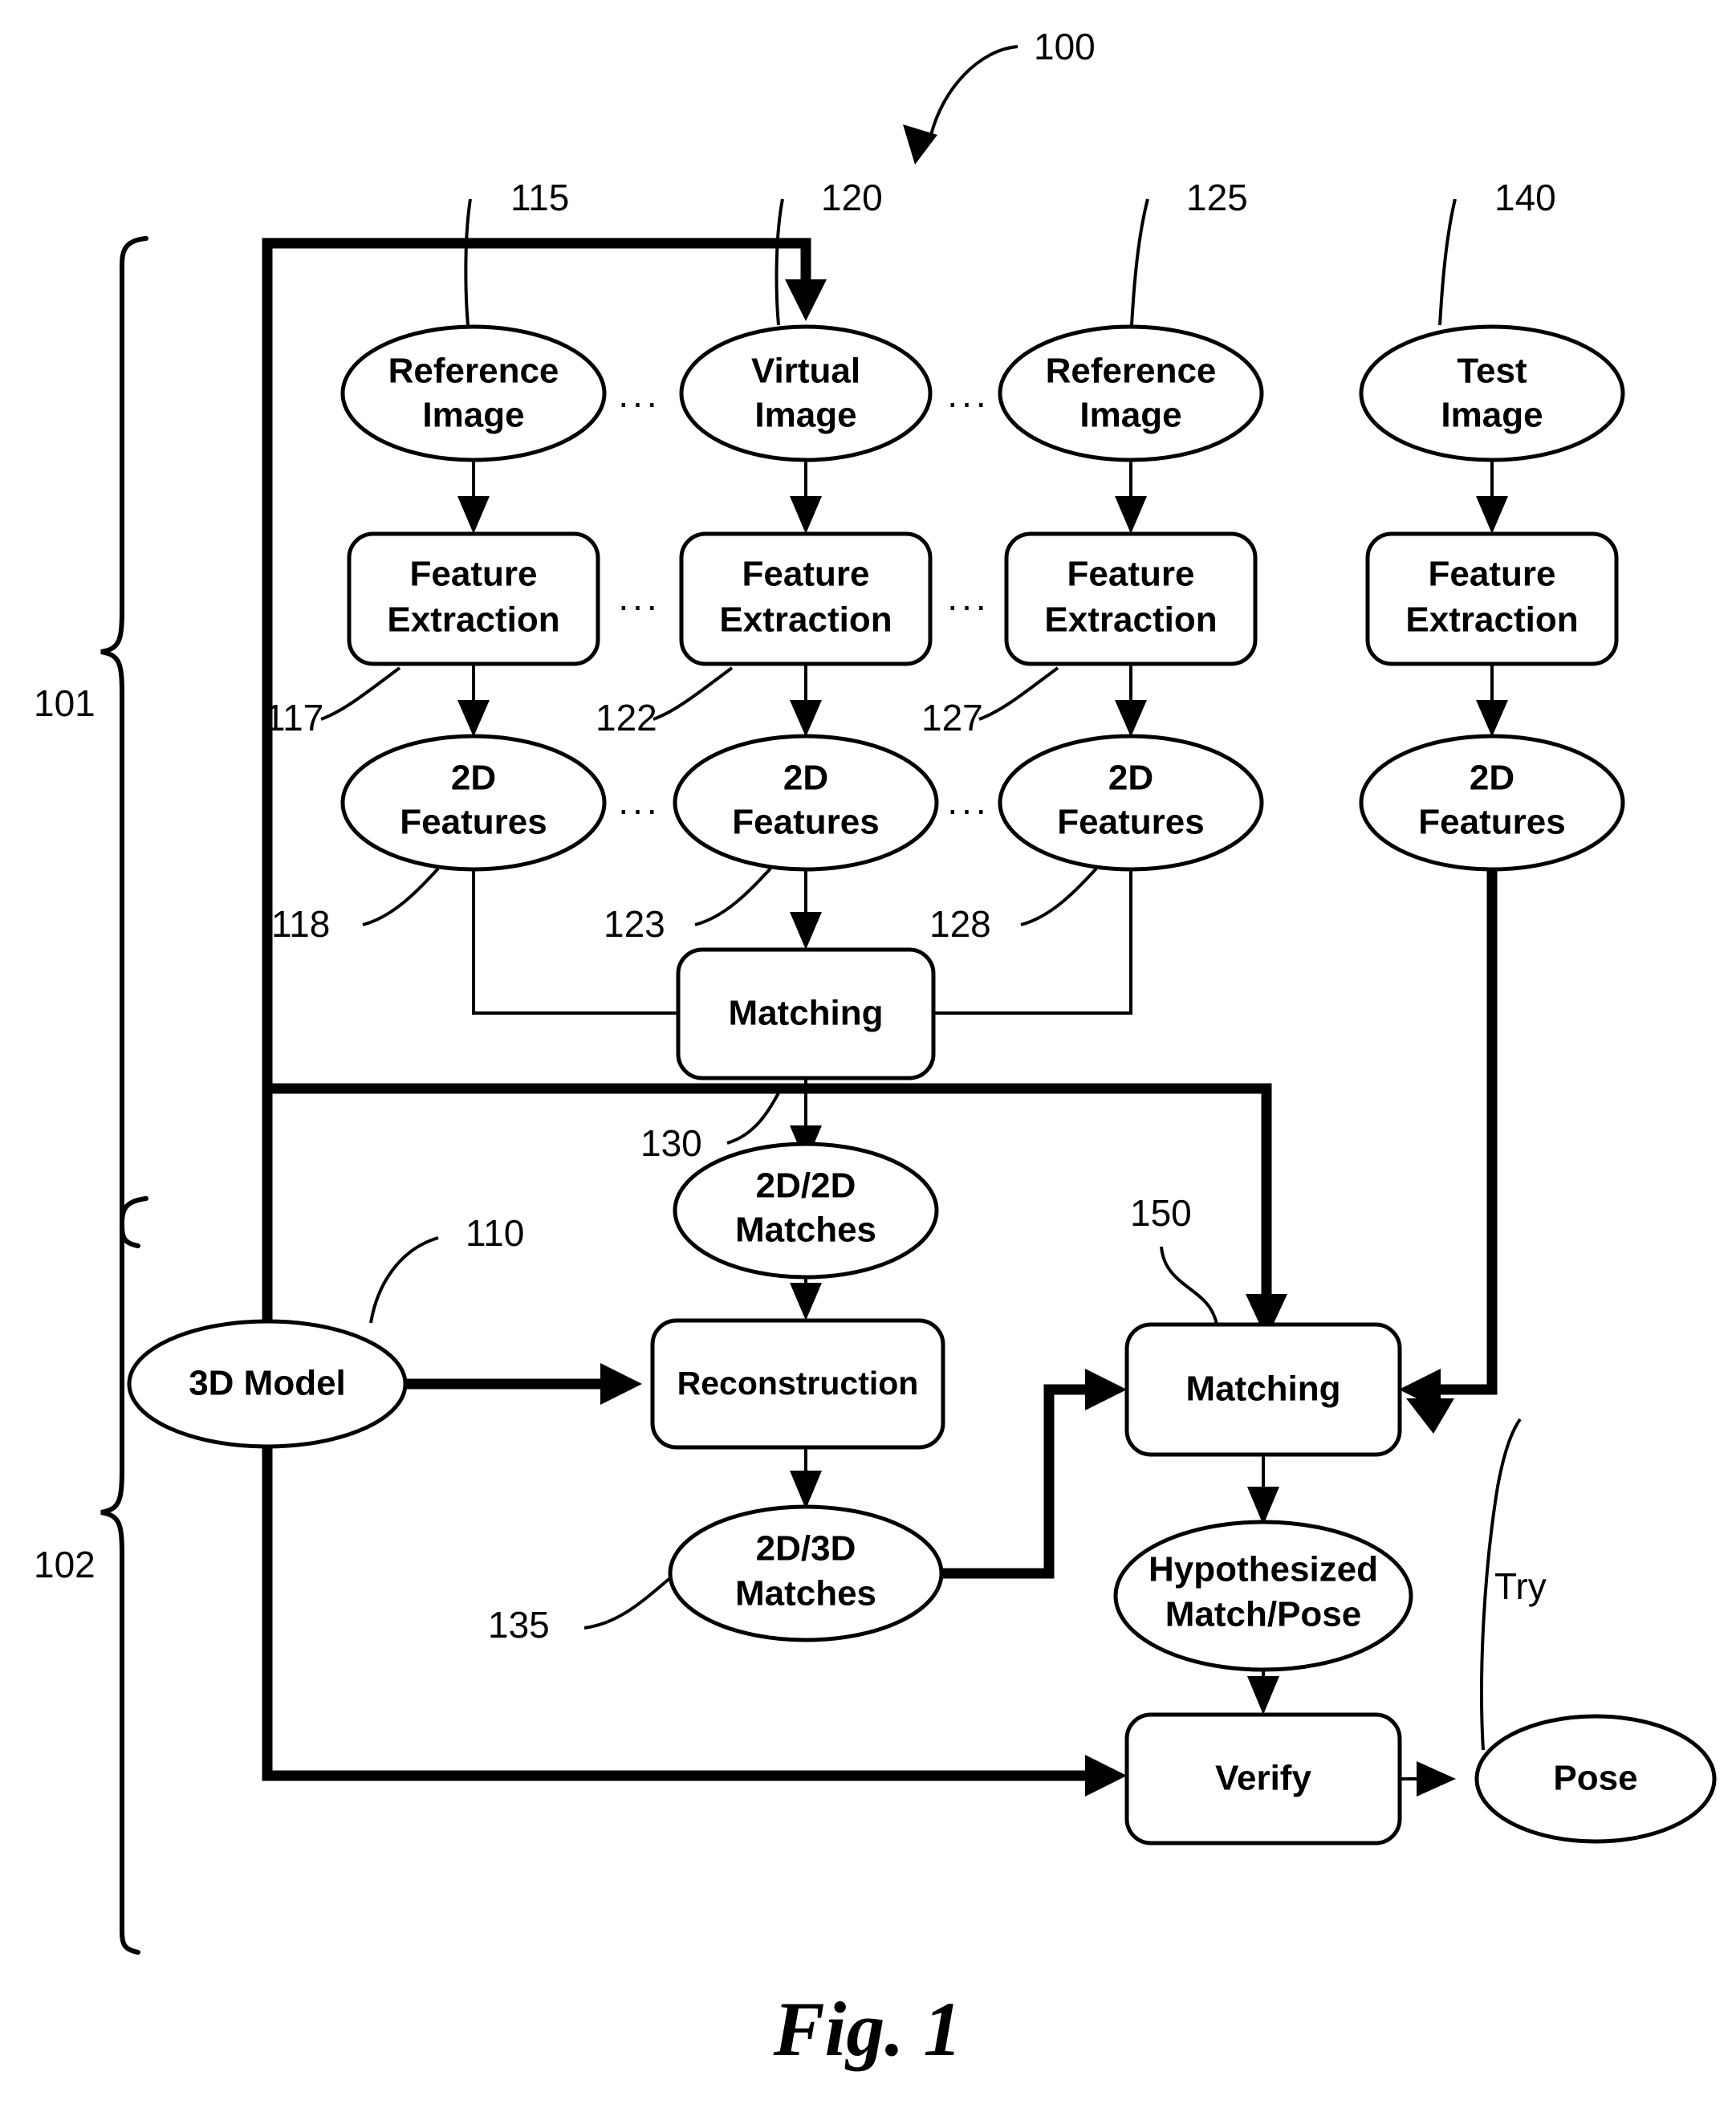  What do you see at coordinates (1520, 1586) in the screenshot?
I see `edge-label-try: Try` at bounding box center [1520, 1586].